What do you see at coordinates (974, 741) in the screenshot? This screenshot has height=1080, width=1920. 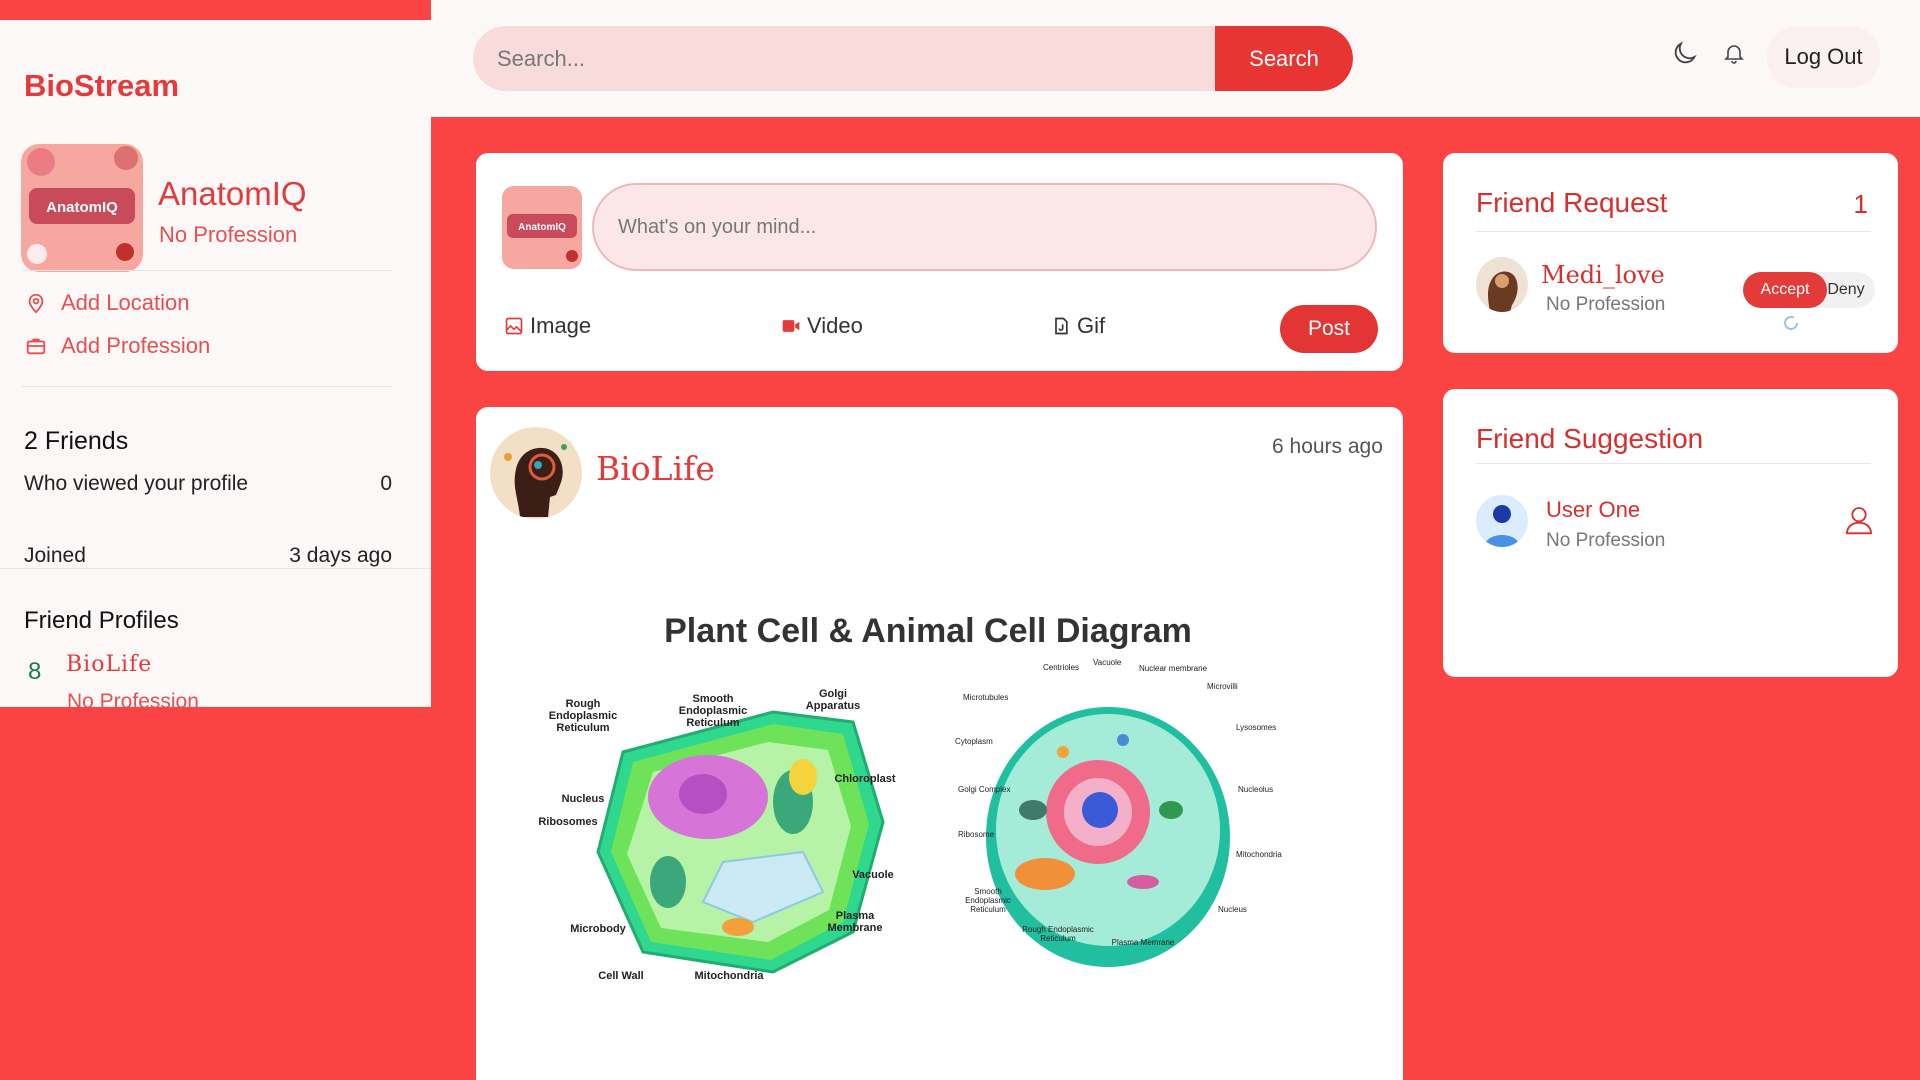 I see `svg-text: Cytoplasm` at bounding box center [974, 741].